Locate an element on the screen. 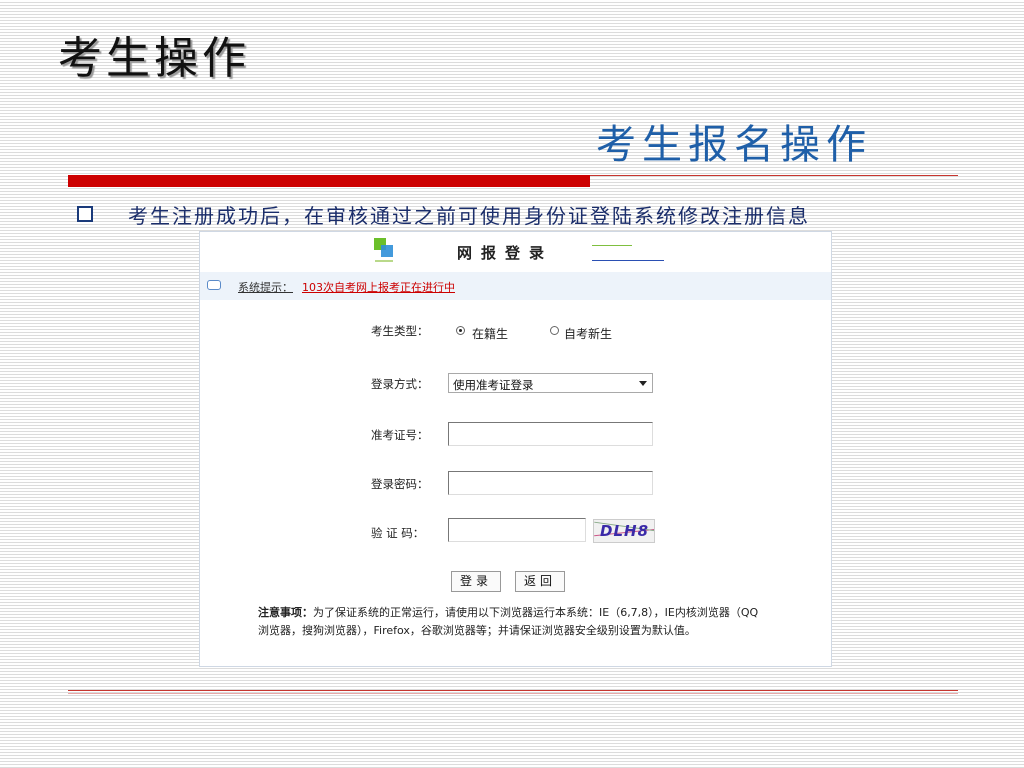 The image size is (1024, 768). slide-subtitle: 考生报名操作 is located at coordinates (734, 145).